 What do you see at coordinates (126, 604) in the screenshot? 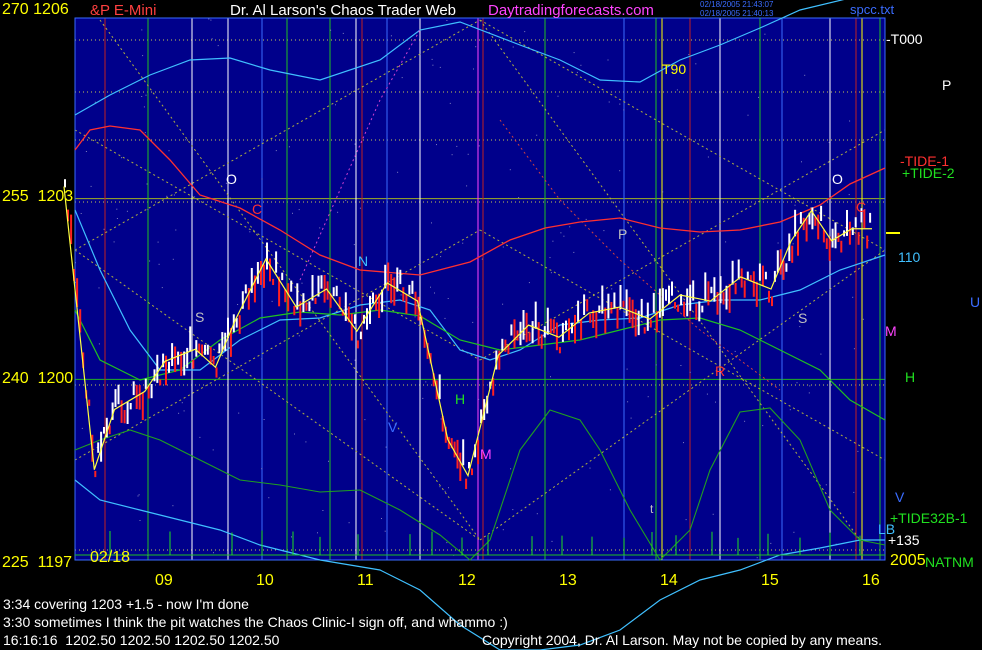
I see `chat-line-1: 3:34 covering 1203 +1.5 - now I'm done` at bounding box center [126, 604].